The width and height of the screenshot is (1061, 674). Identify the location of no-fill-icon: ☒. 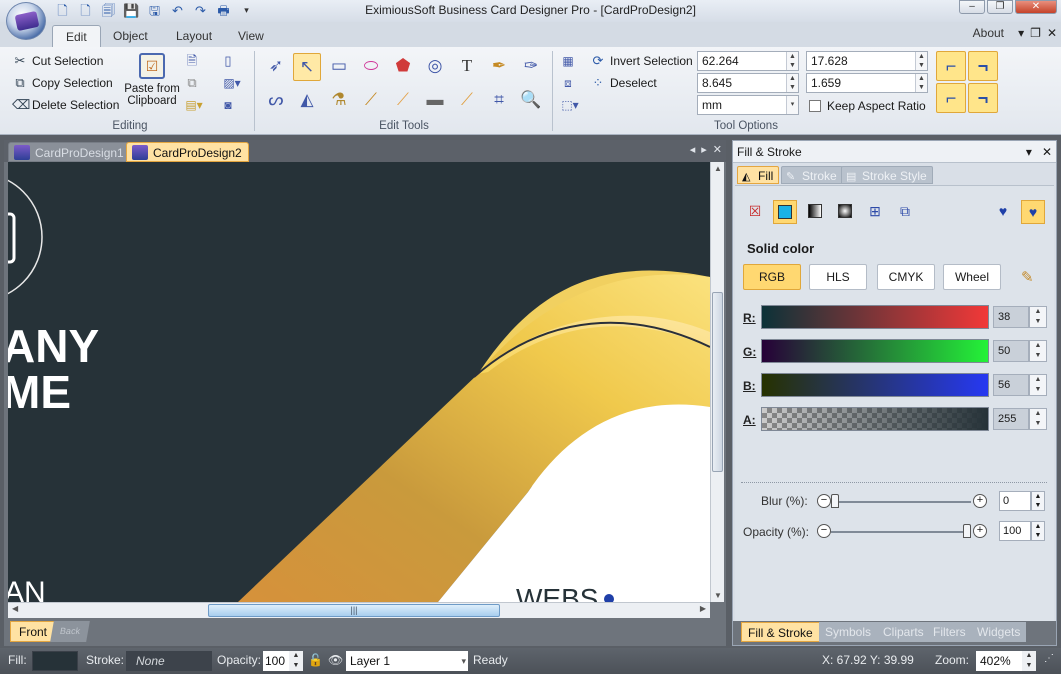
(755, 212).